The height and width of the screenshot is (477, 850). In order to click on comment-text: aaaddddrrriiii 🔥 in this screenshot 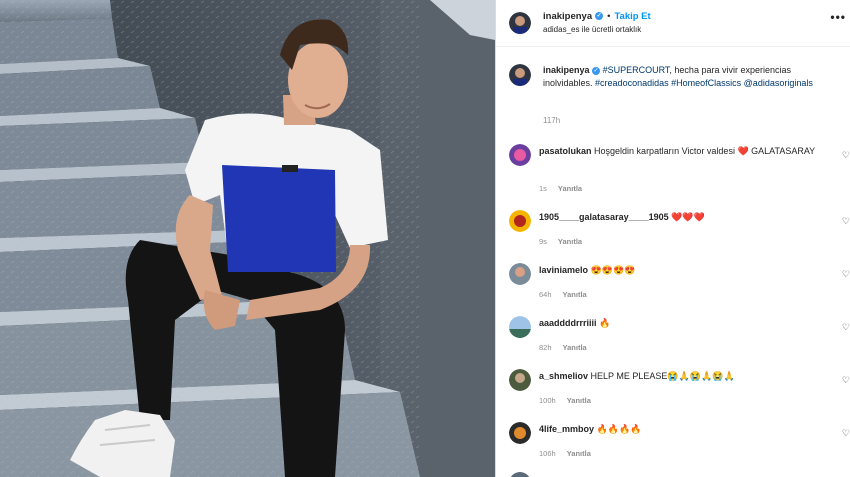, I will do `click(684, 323)`.